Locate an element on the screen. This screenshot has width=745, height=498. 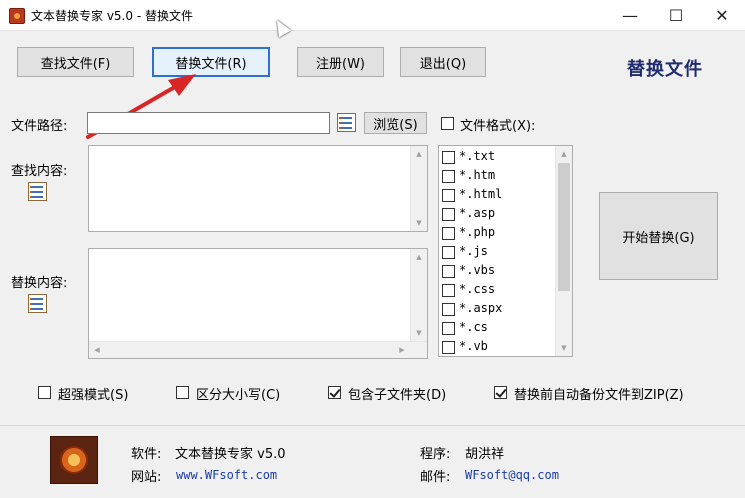
app-logo is located at coordinates (74, 460).